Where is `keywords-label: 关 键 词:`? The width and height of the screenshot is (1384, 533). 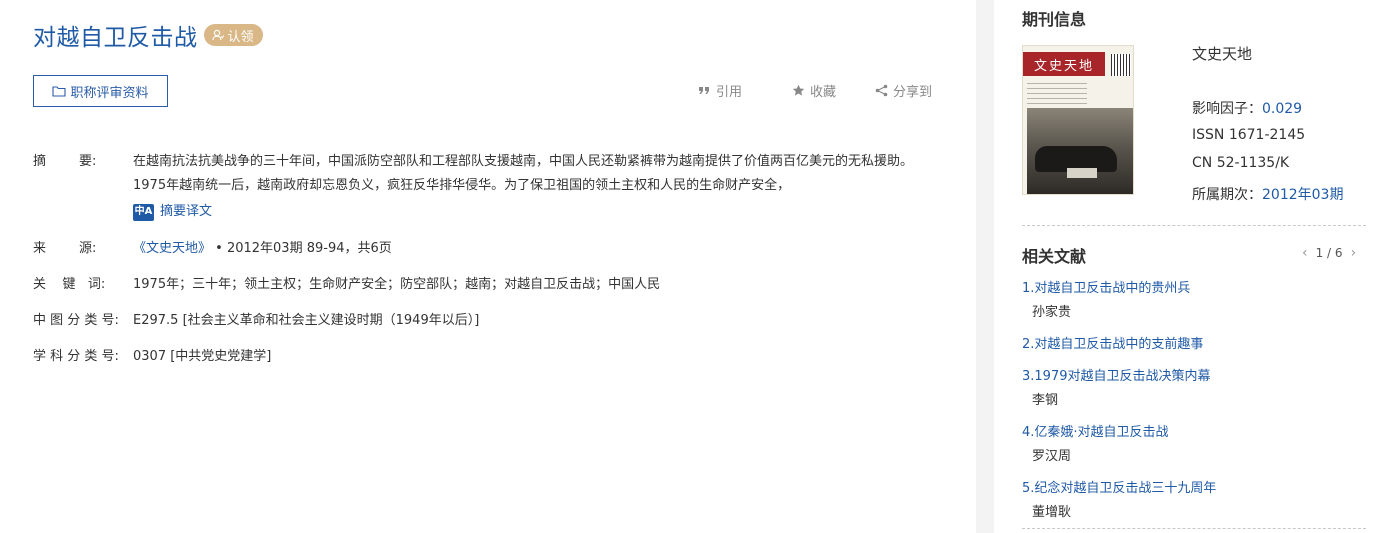 keywords-label: 关 键 词: is located at coordinates (69, 284).